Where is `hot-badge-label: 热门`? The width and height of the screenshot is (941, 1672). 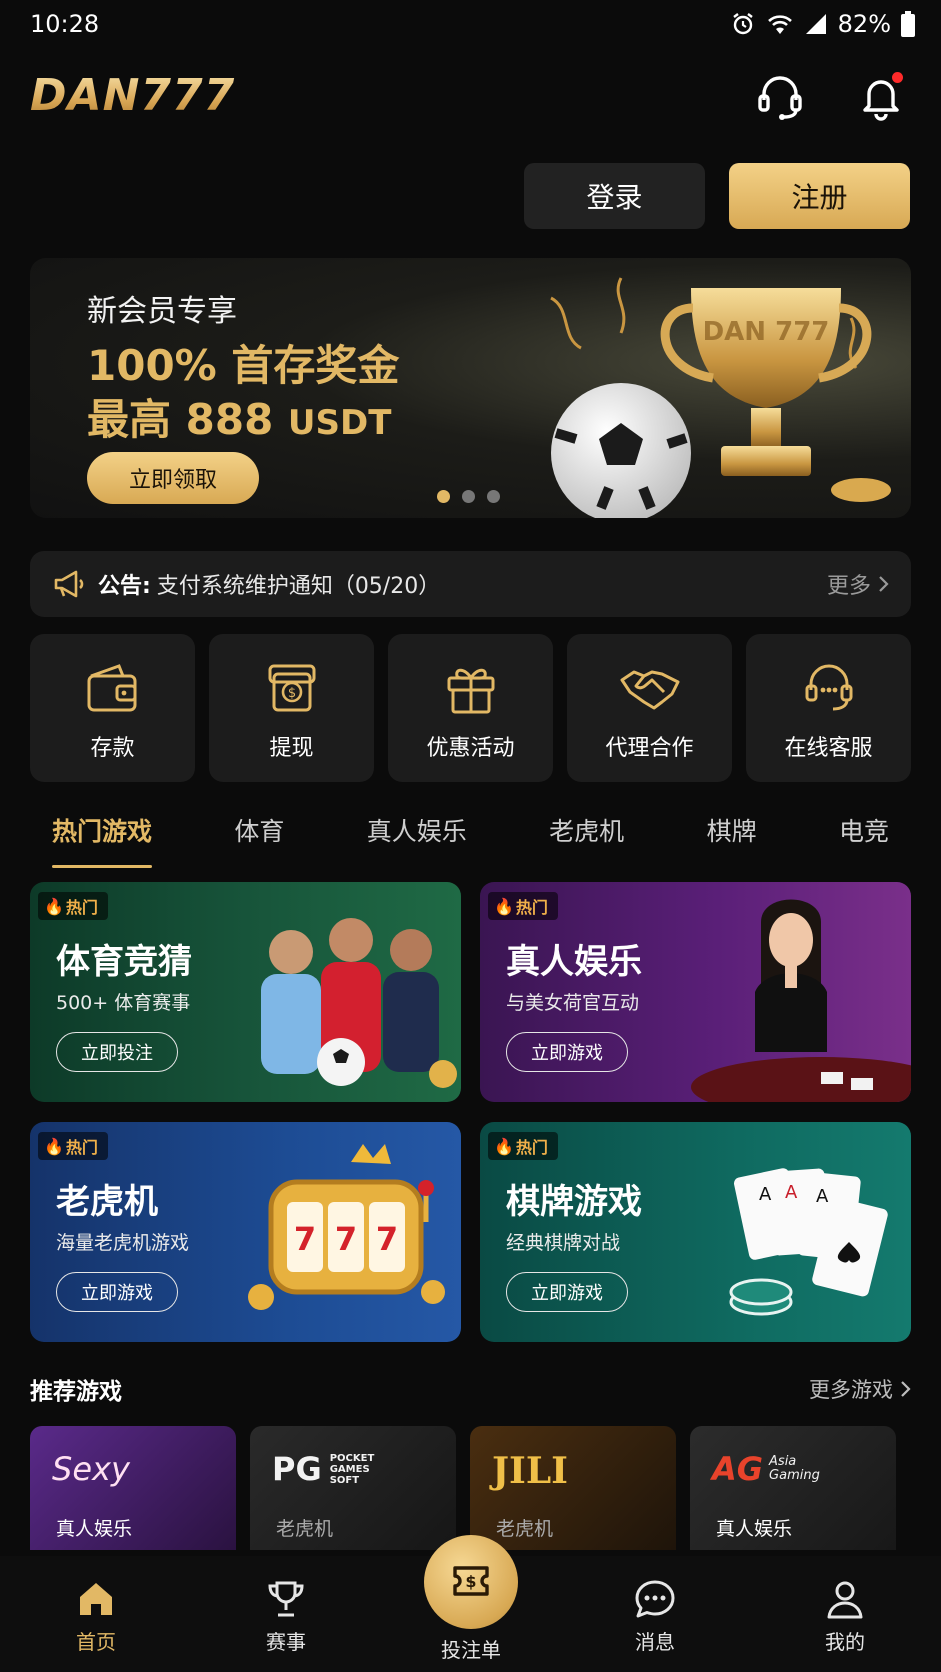
hot-badge-label: 热门 is located at coordinates (81, 907).